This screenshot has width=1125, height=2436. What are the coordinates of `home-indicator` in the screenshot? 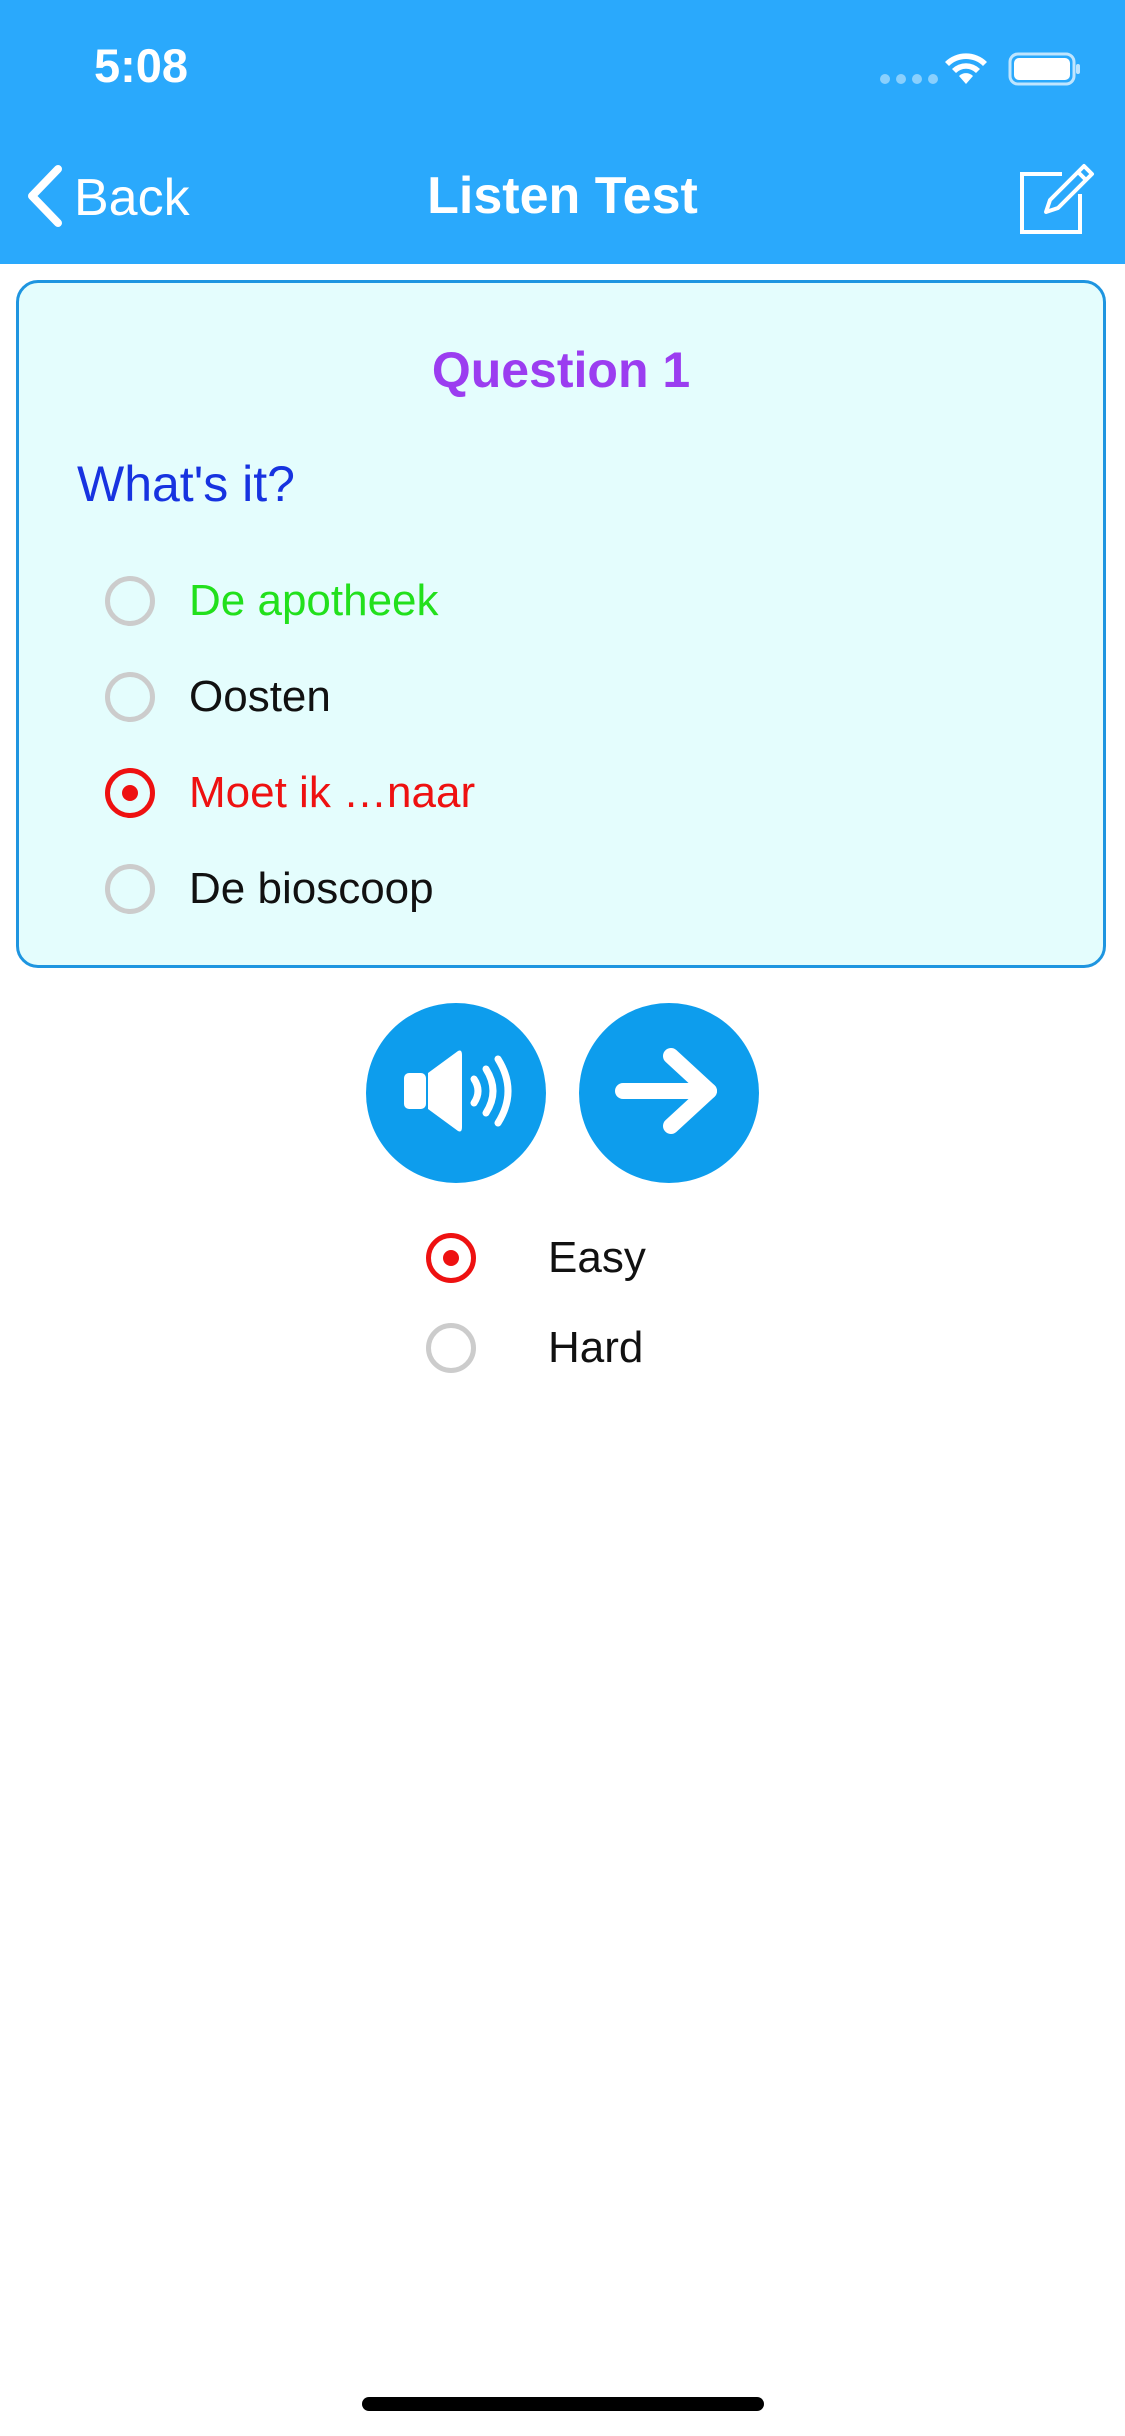 It's located at (563, 2404).